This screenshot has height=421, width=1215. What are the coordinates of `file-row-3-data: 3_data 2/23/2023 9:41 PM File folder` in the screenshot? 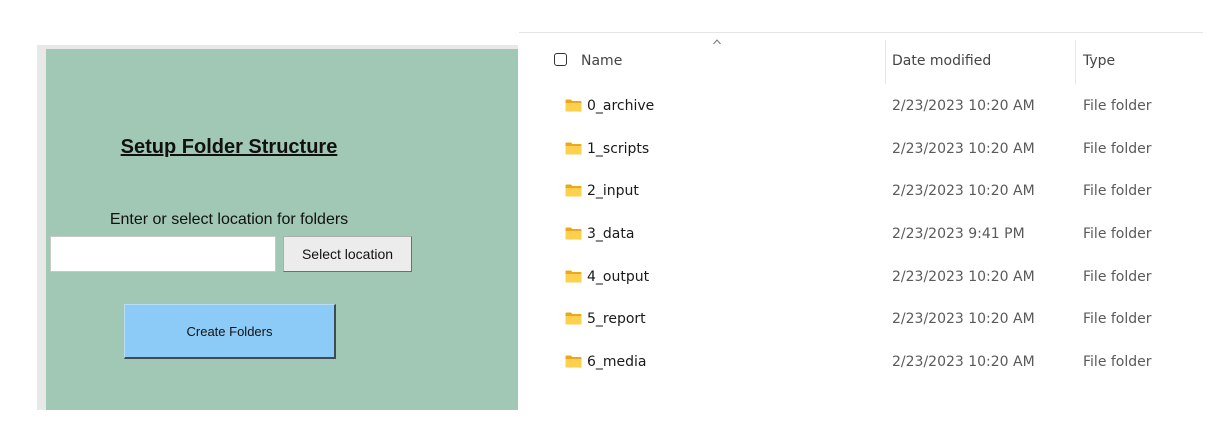 It's located at (867, 235).